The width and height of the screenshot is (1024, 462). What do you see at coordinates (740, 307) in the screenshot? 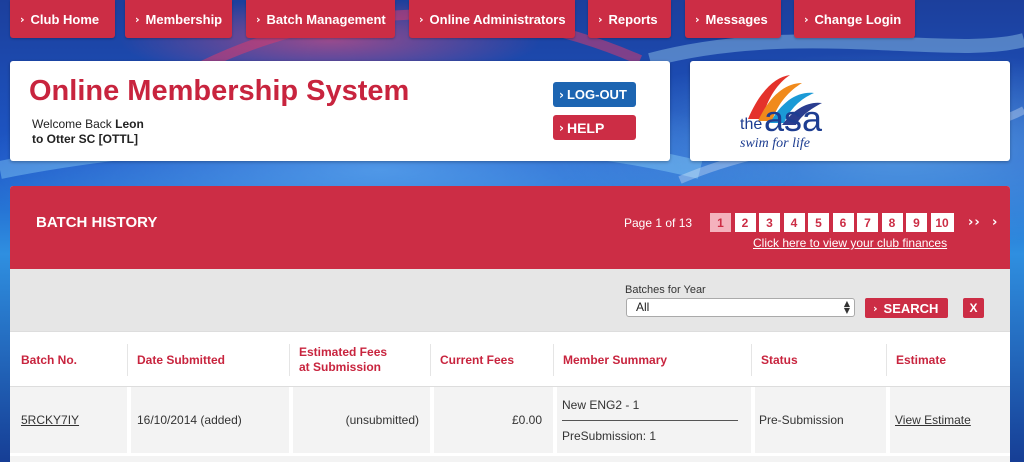
I see `year-select: All ▲ ▼` at bounding box center [740, 307].